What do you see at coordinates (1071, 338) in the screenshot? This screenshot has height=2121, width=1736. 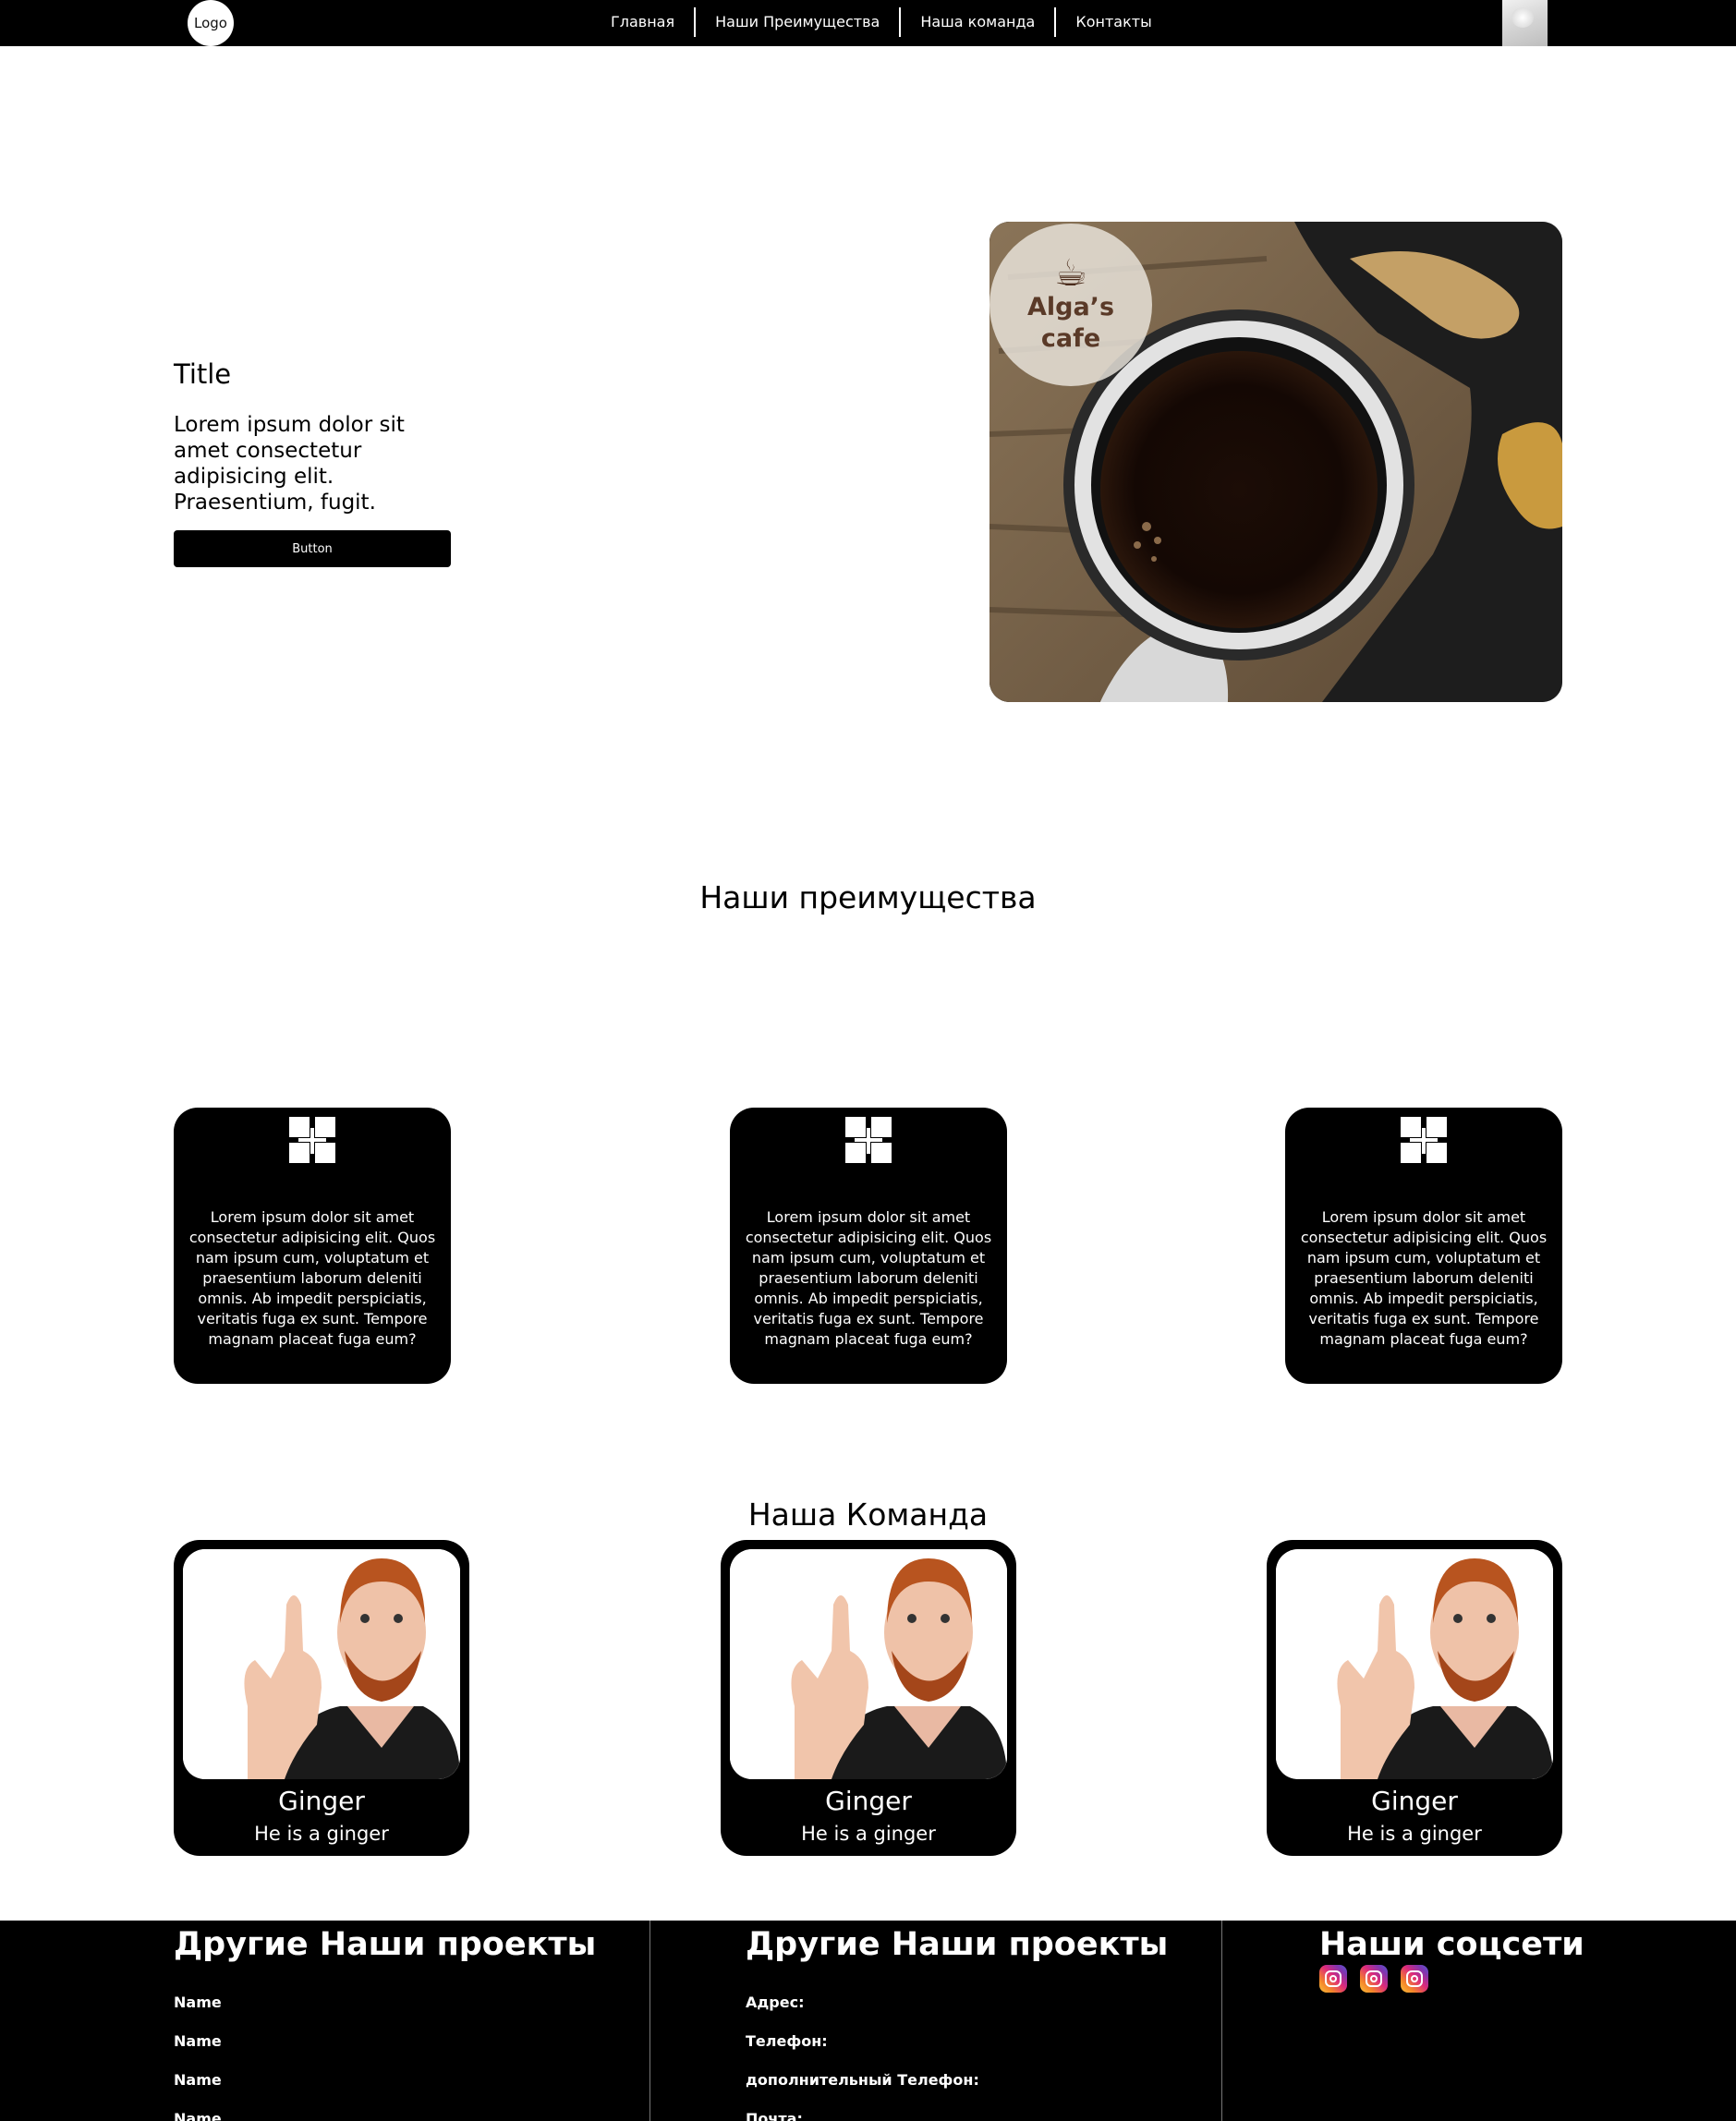 I see `cafe-name-line2: cafe` at bounding box center [1071, 338].